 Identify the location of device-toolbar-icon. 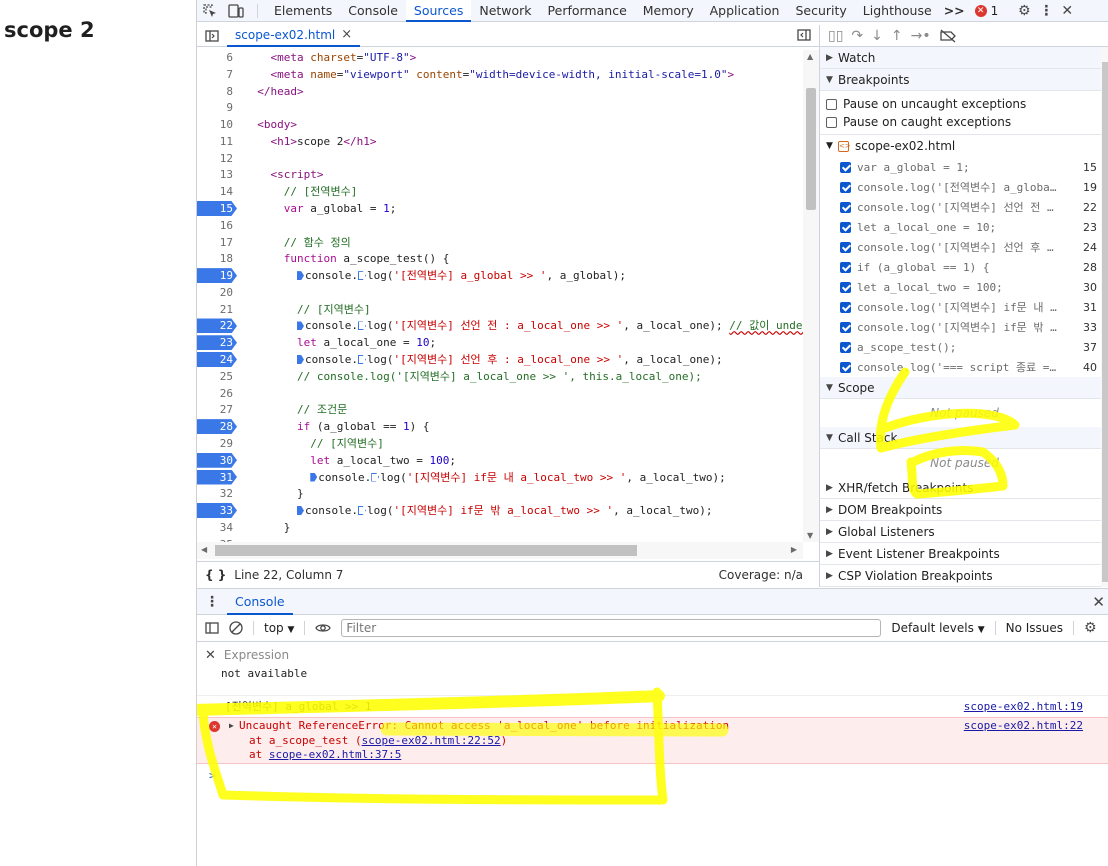
(236, 11).